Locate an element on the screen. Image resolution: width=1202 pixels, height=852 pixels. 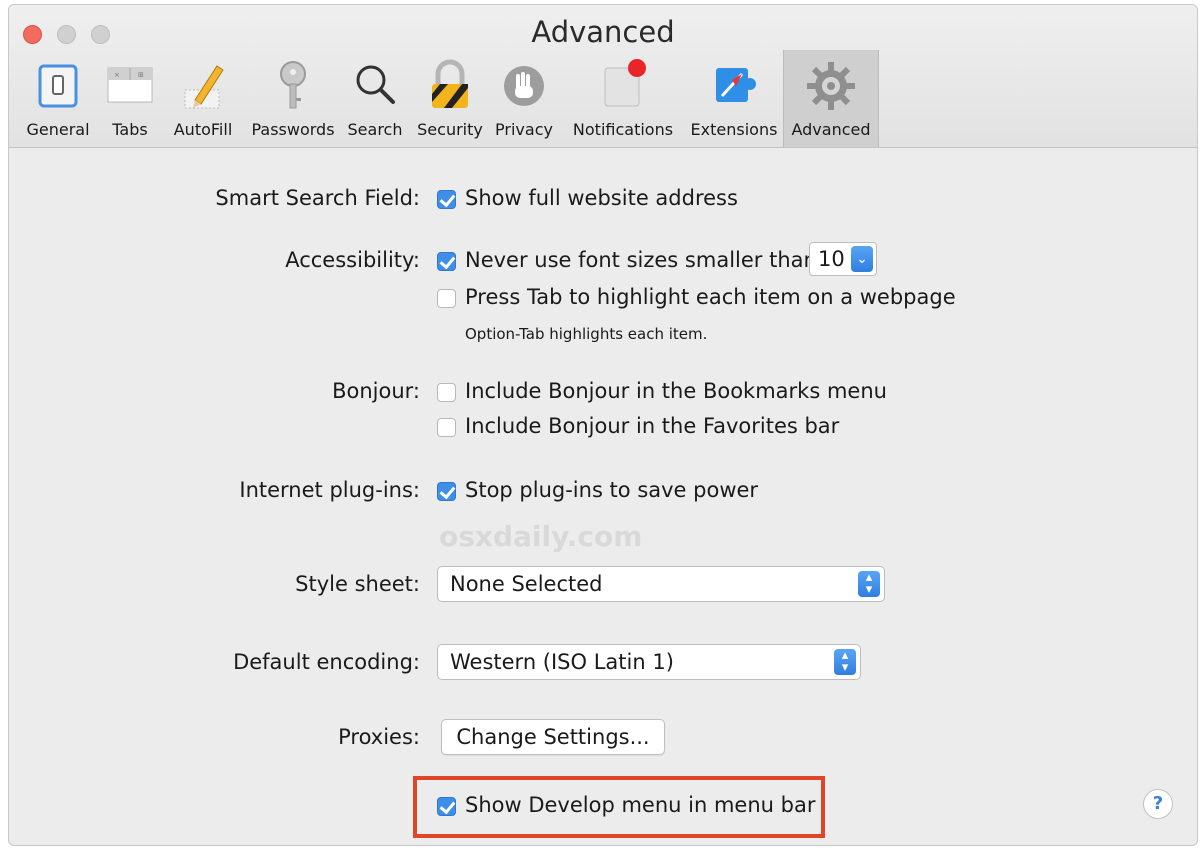
accessibility-label: Accessibility: is located at coordinates (352, 260).